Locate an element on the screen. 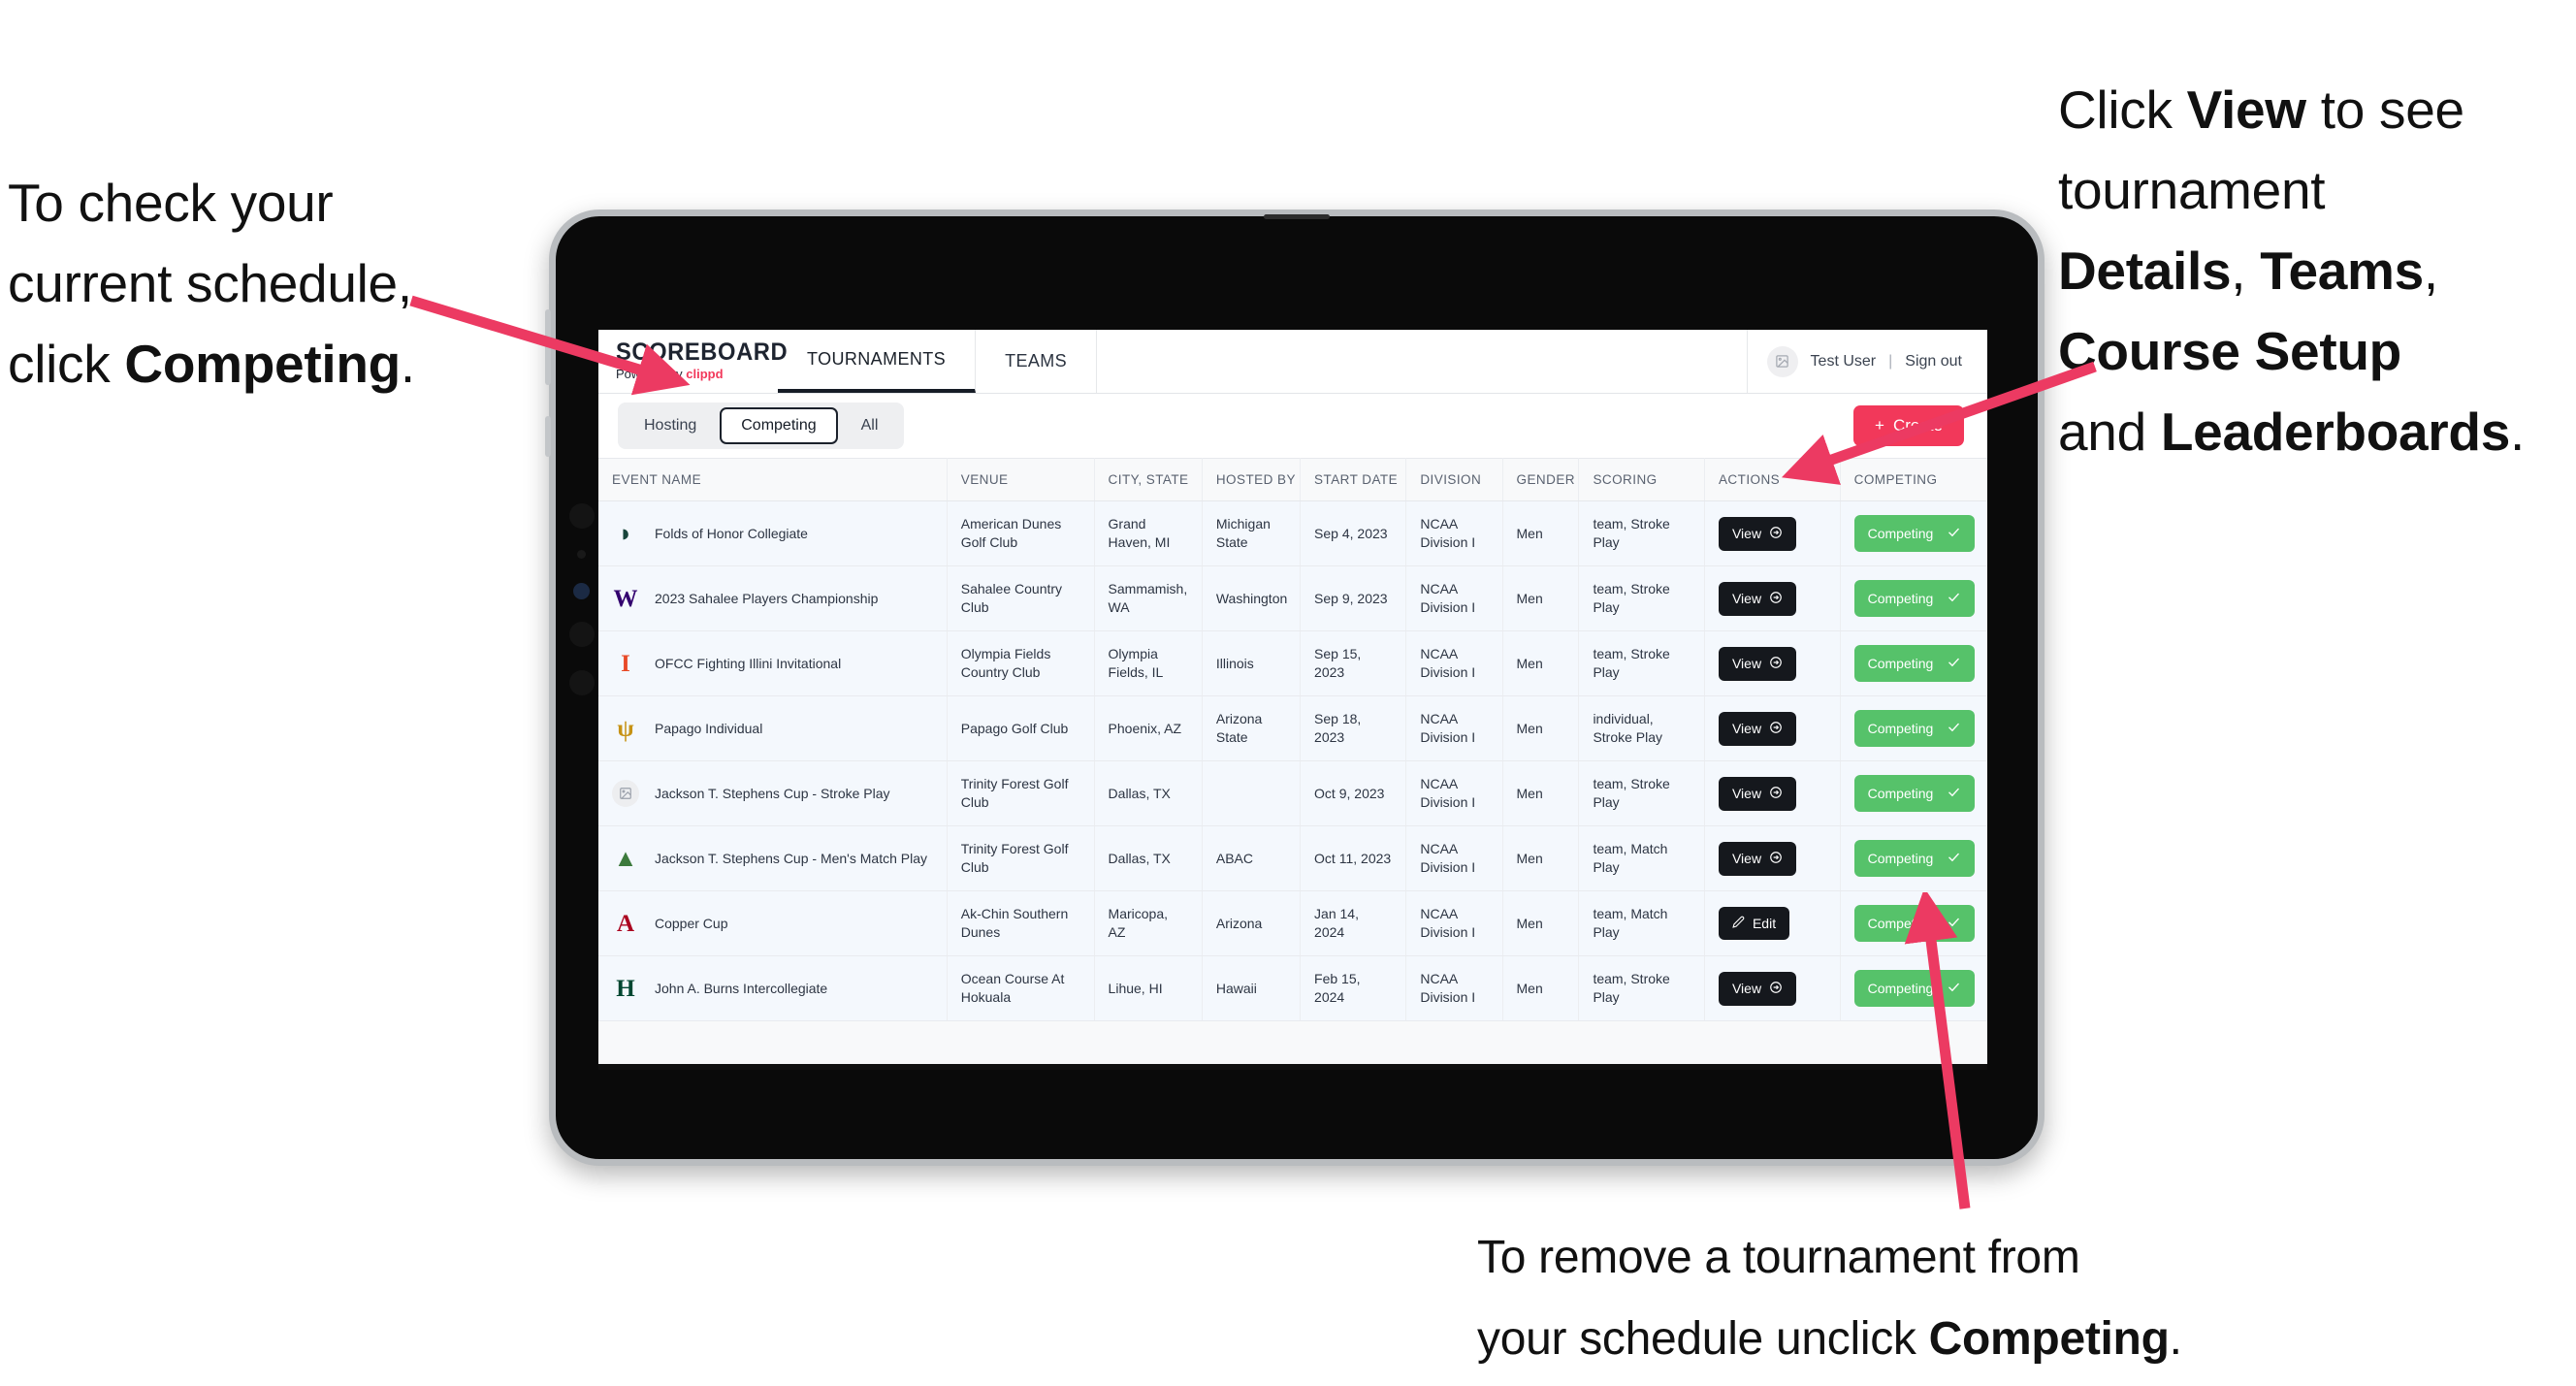 The image size is (2576, 1386). annotation-left-line3-bold: Competing is located at coordinates (262, 364).